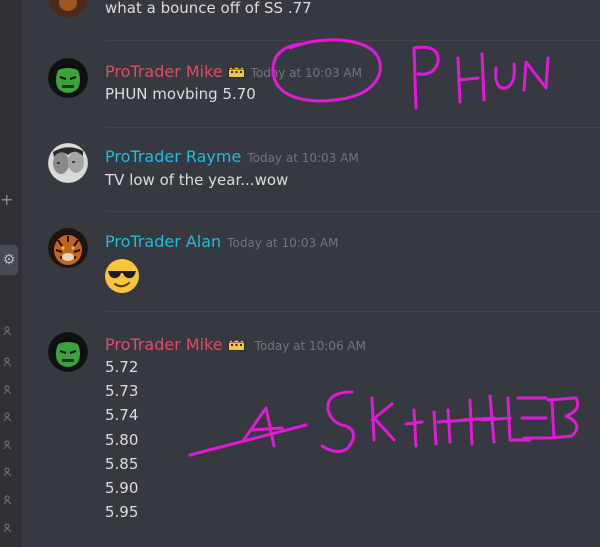  What do you see at coordinates (173, 156) in the screenshot?
I see `author-name: ProTrader Rayme` at bounding box center [173, 156].